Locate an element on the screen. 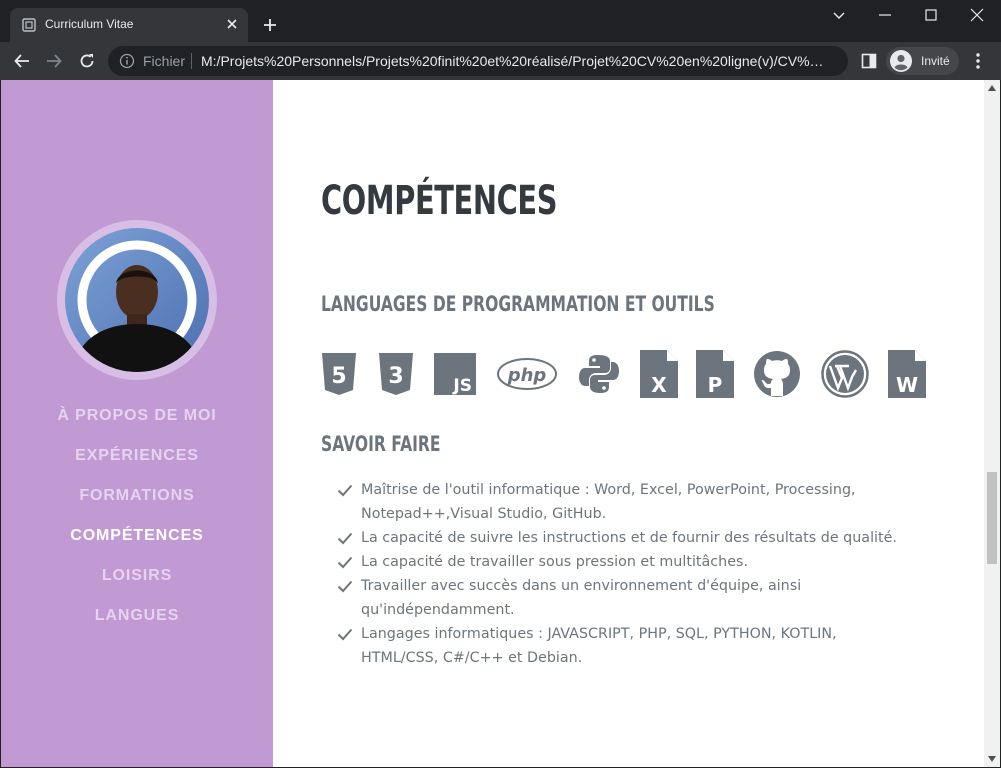  section-title: COMPÉTENCES is located at coordinates (439, 201).